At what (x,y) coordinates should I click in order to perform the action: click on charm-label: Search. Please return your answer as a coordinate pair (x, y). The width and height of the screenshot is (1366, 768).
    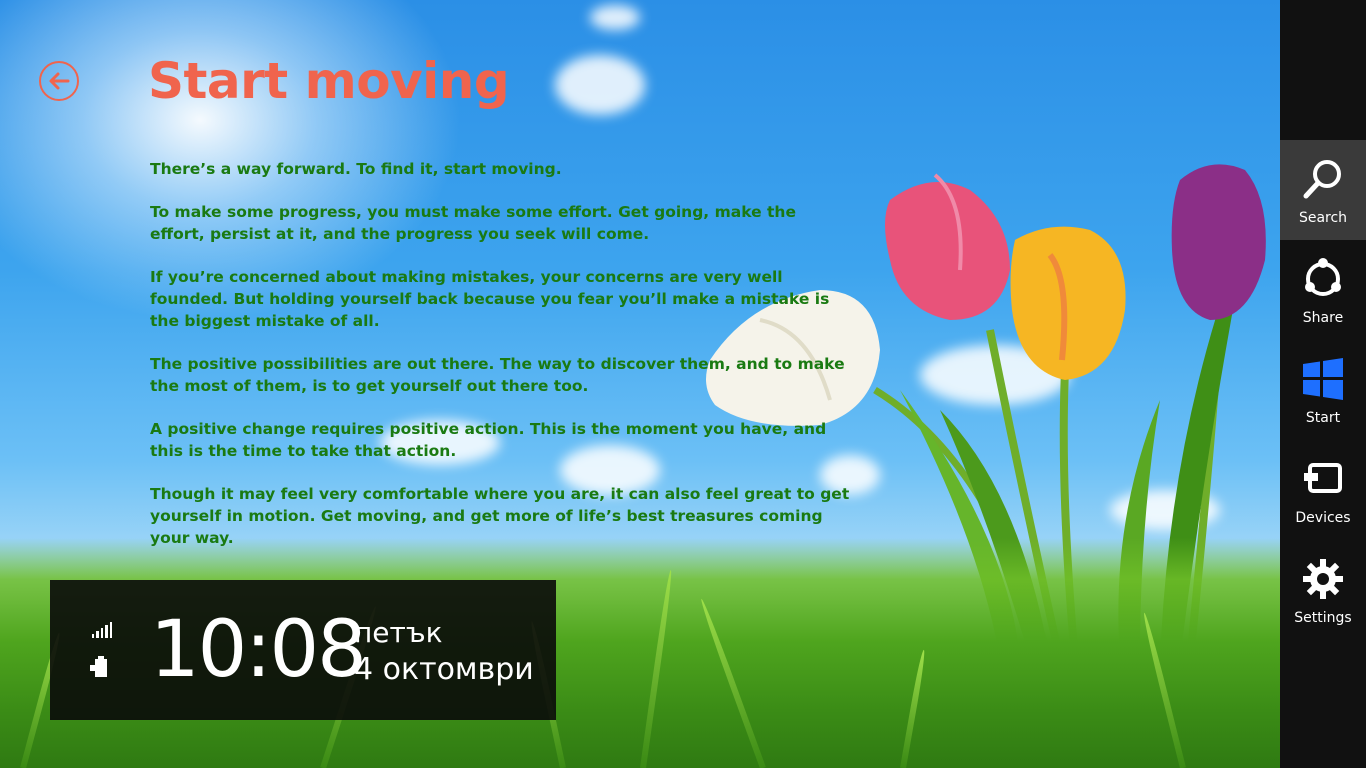
    Looking at the image, I should click on (1323, 218).